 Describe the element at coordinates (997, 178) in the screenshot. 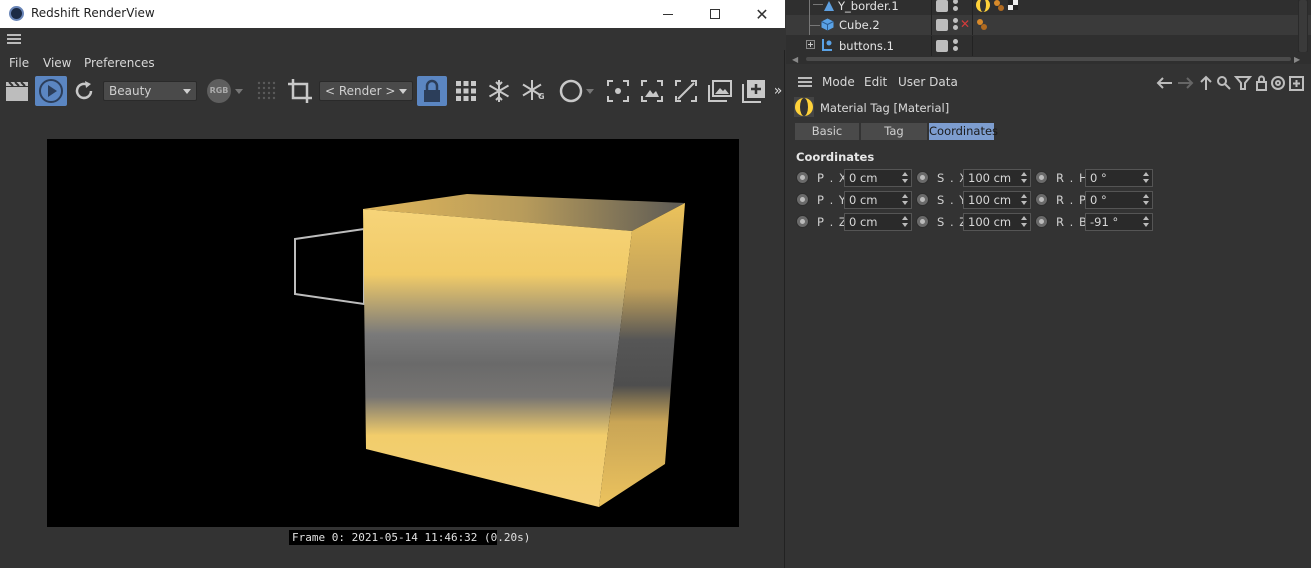

I see `sx-input: 100 cm` at that location.